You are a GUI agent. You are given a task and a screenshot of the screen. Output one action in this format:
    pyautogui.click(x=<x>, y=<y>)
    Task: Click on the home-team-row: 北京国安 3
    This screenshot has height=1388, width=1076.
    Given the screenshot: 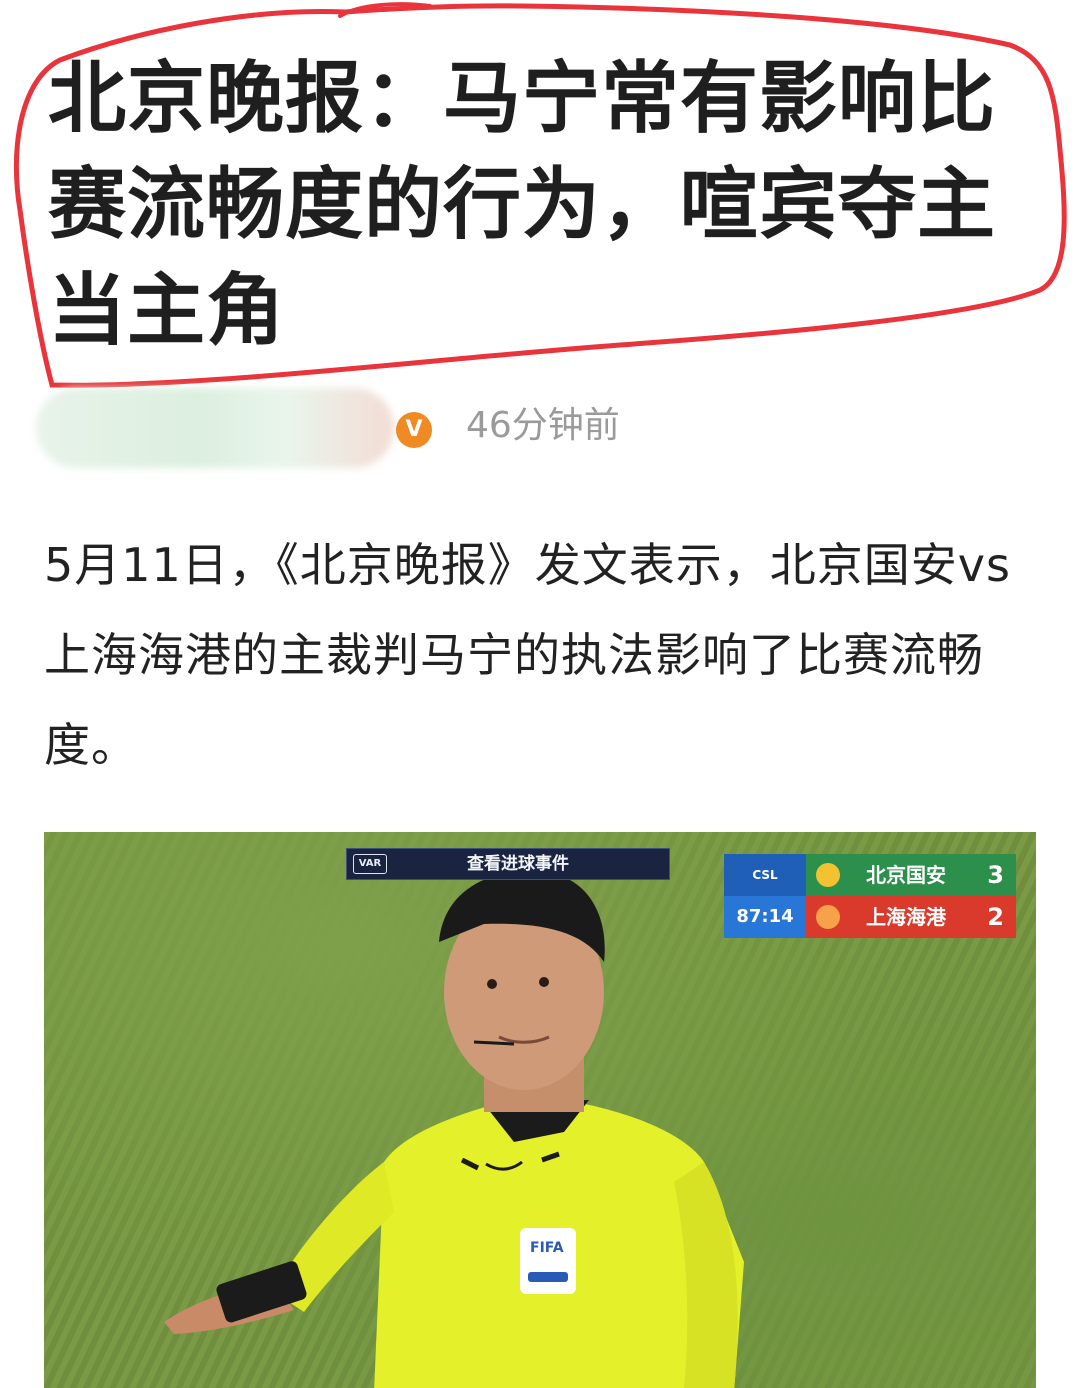 What is the action you would take?
    pyautogui.click(x=911, y=875)
    